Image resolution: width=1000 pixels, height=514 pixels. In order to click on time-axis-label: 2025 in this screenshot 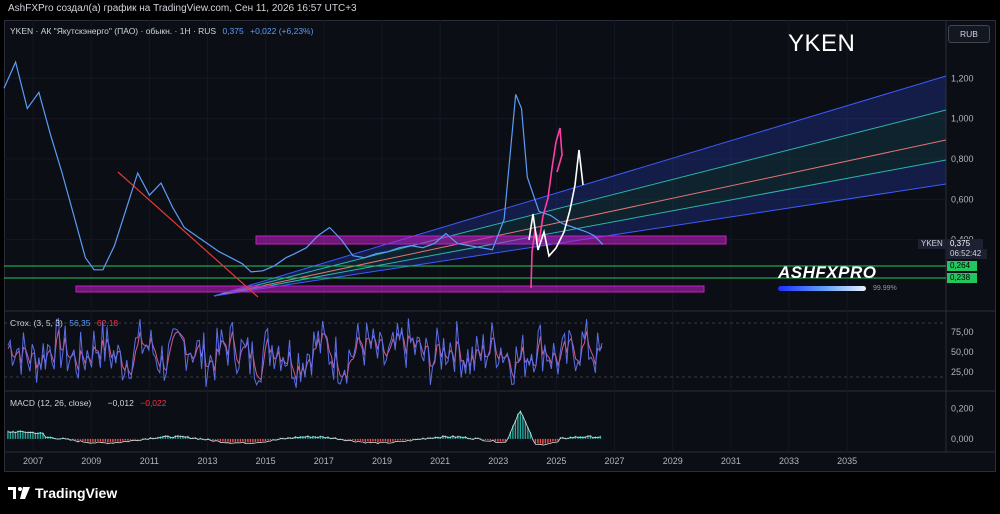, I will do `click(556, 461)`.